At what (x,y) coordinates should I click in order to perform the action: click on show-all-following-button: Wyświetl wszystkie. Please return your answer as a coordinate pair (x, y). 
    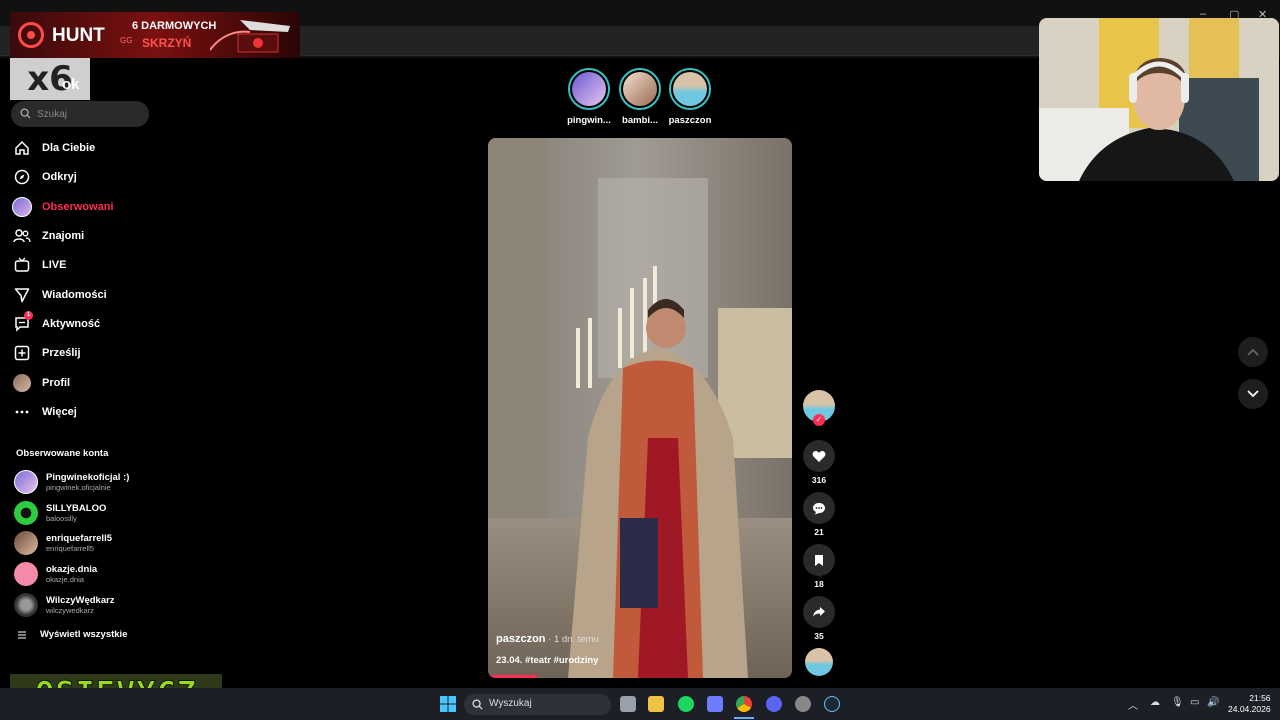
    Looking at the image, I should click on (72, 634).